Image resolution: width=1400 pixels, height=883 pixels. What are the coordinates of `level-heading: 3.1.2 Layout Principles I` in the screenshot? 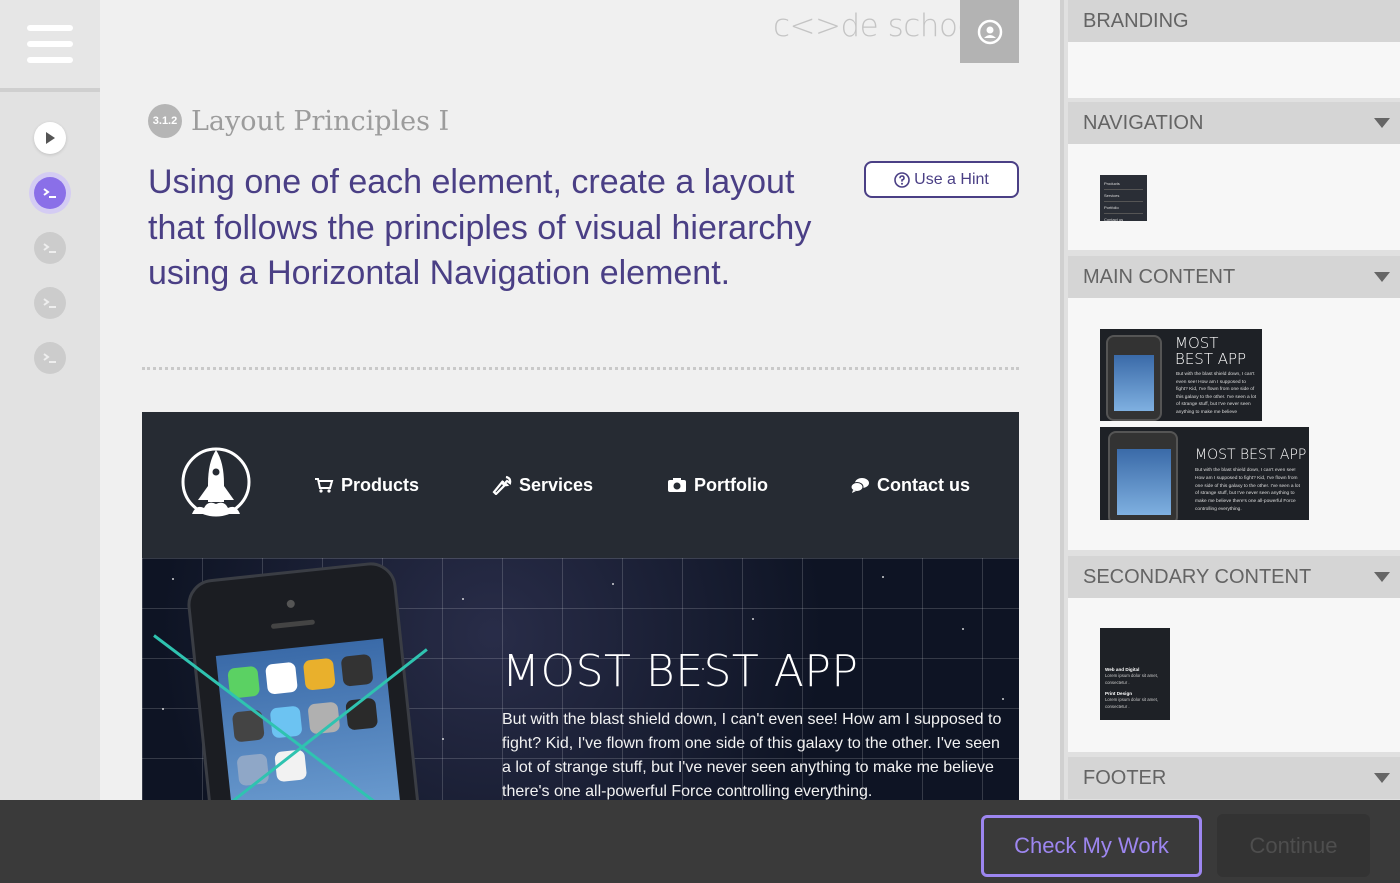 It's located at (298, 121).